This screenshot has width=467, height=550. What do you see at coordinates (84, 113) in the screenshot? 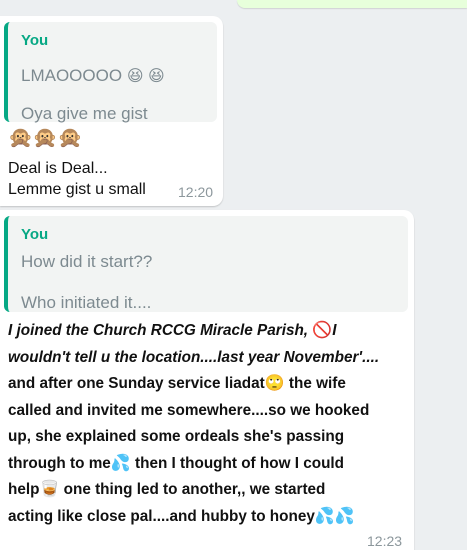
I see `quoted-text: Oya give me gist` at bounding box center [84, 113].